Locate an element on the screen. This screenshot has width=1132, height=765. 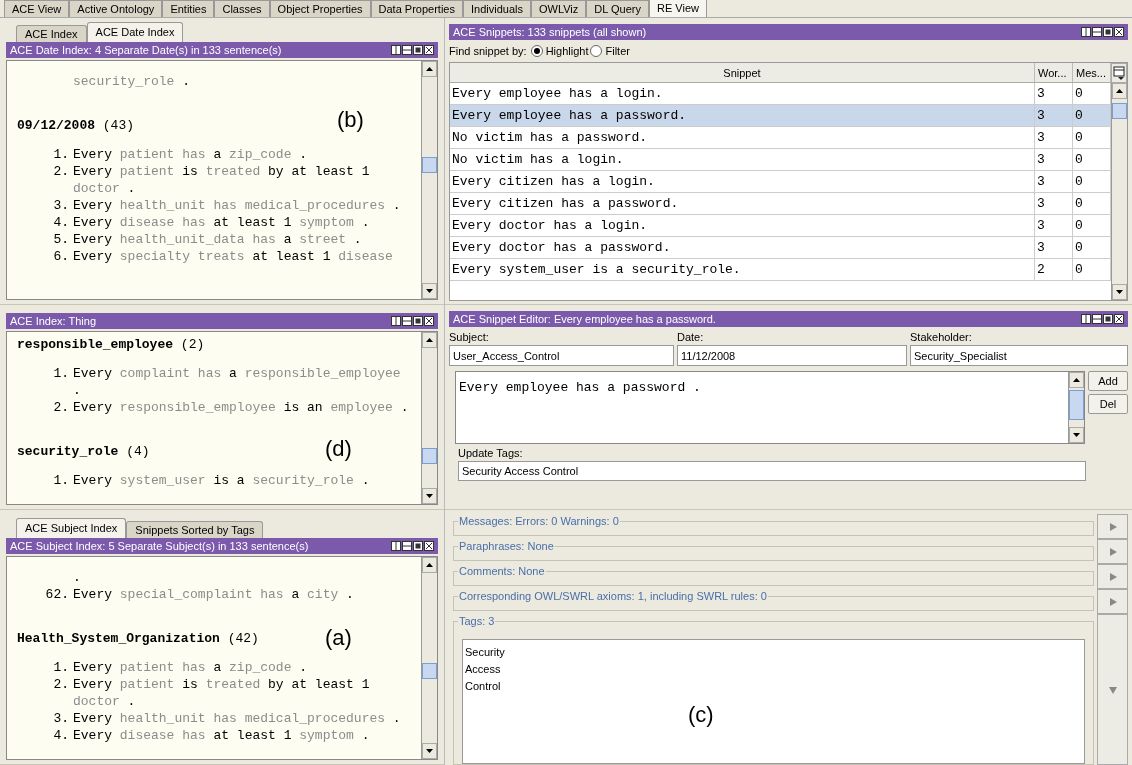
tag-item: Control is located at coordinates (773, 686).